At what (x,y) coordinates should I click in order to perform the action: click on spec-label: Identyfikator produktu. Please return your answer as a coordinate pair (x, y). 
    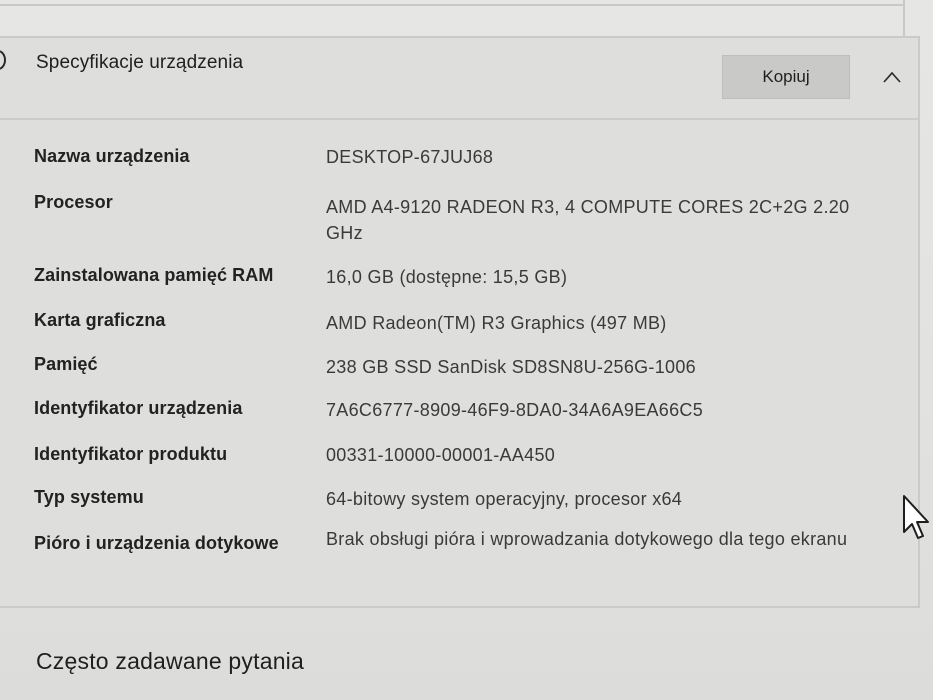
    Looking at the image, I should click on (131, 454).